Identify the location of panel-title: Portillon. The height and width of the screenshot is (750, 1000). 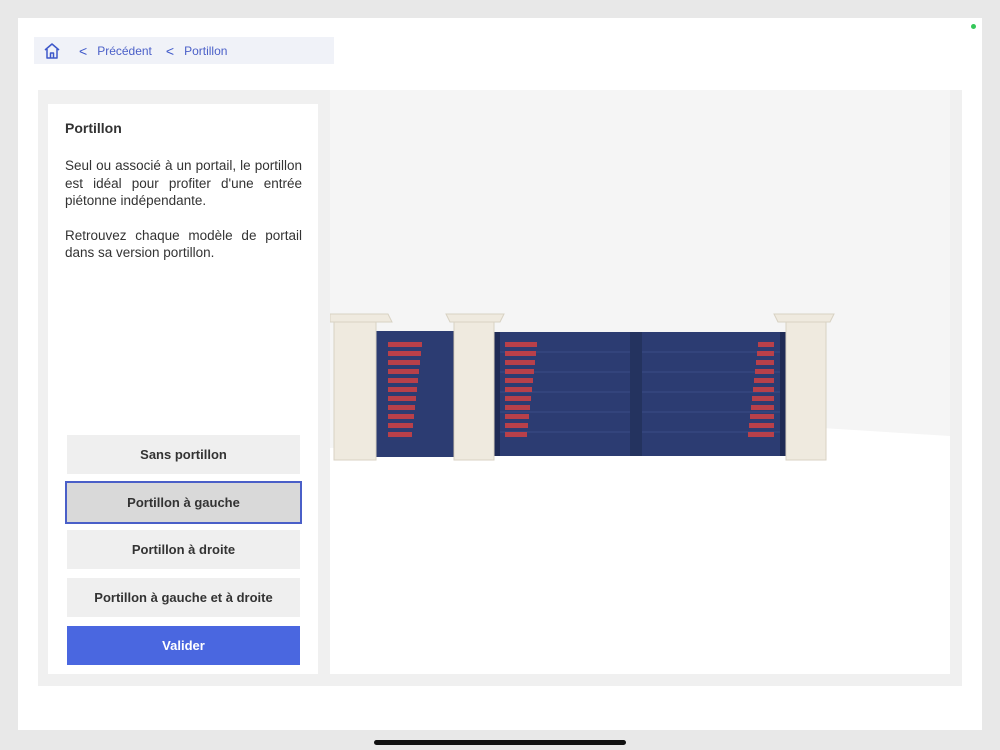
(93, 128).